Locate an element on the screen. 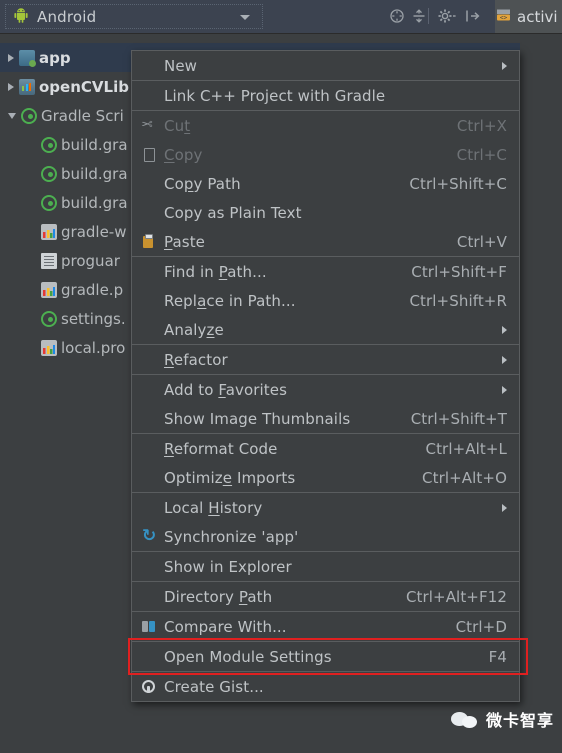  menu-item-optimize-imports: Optimize Imports Ctrl+Alt+O is located at coordinates (325, 477).